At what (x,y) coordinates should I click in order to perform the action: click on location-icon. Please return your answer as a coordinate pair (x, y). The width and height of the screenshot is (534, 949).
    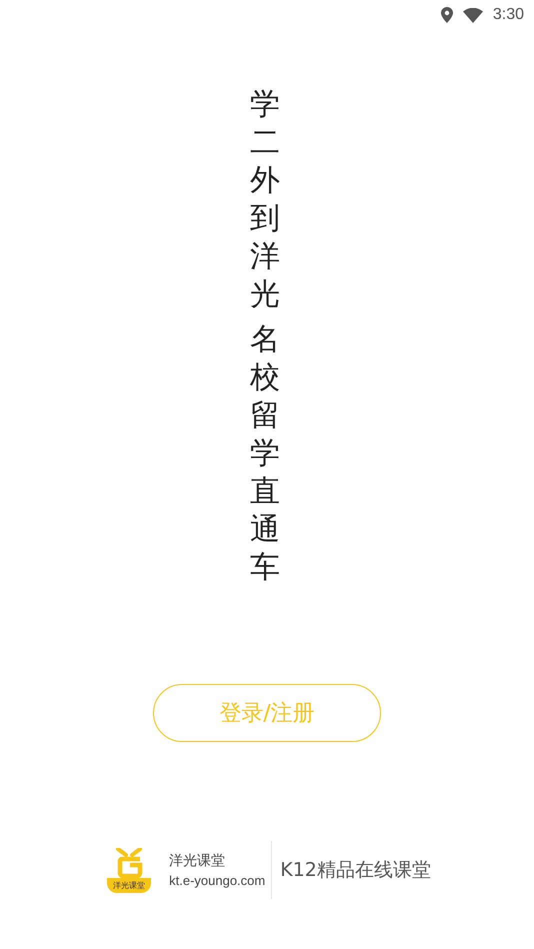
    Looking at the image, I should click on (446, 15).